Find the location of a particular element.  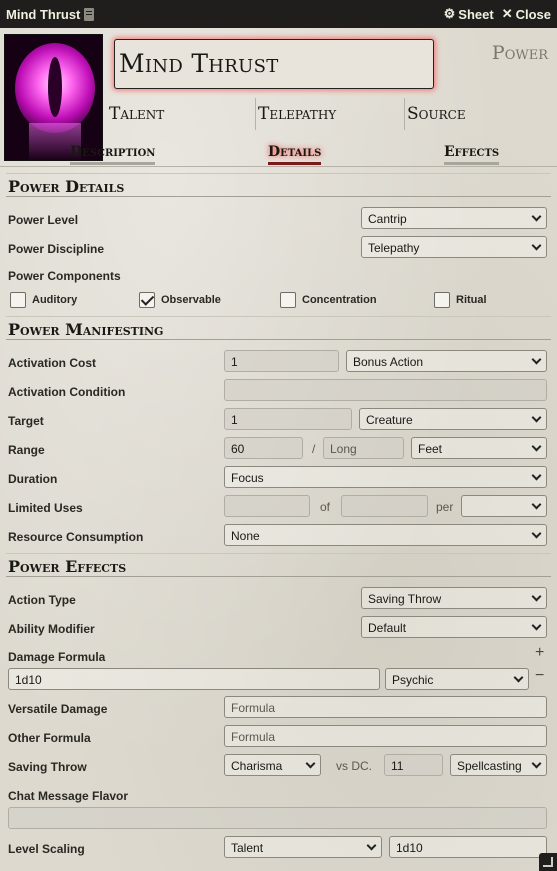

summary-discipline: Telepathy is located at coordinates (330, 114).